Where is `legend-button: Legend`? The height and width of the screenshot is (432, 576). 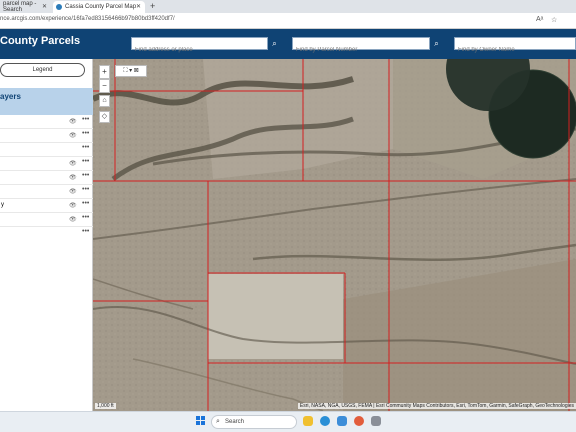 legend-button: Legend is located at coordinates (42, 70).